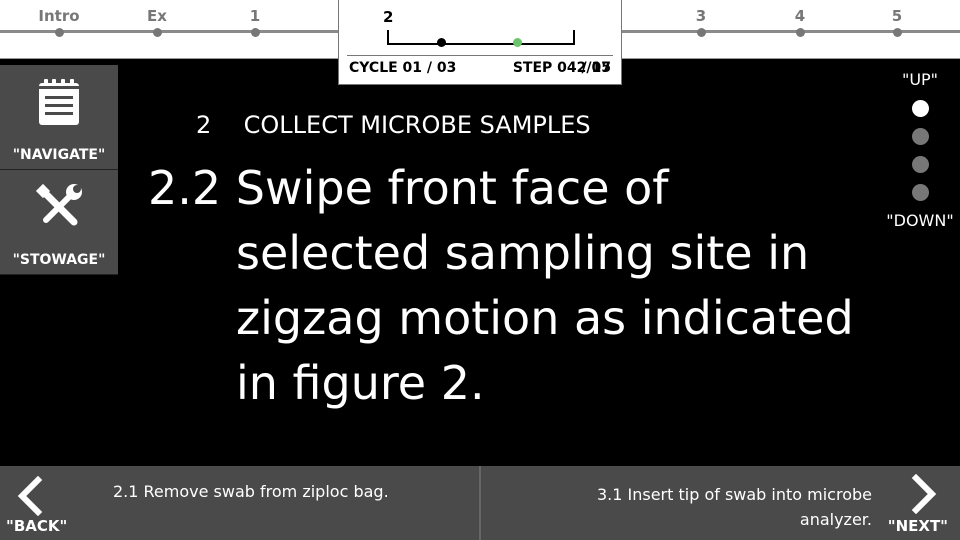 Image resolution: width=960 pixels, height=540 pixels. What do you see at coordinates (30, 496) in the screenshot?
I see `chevron-left-icon` at bounding box center [30, 496].